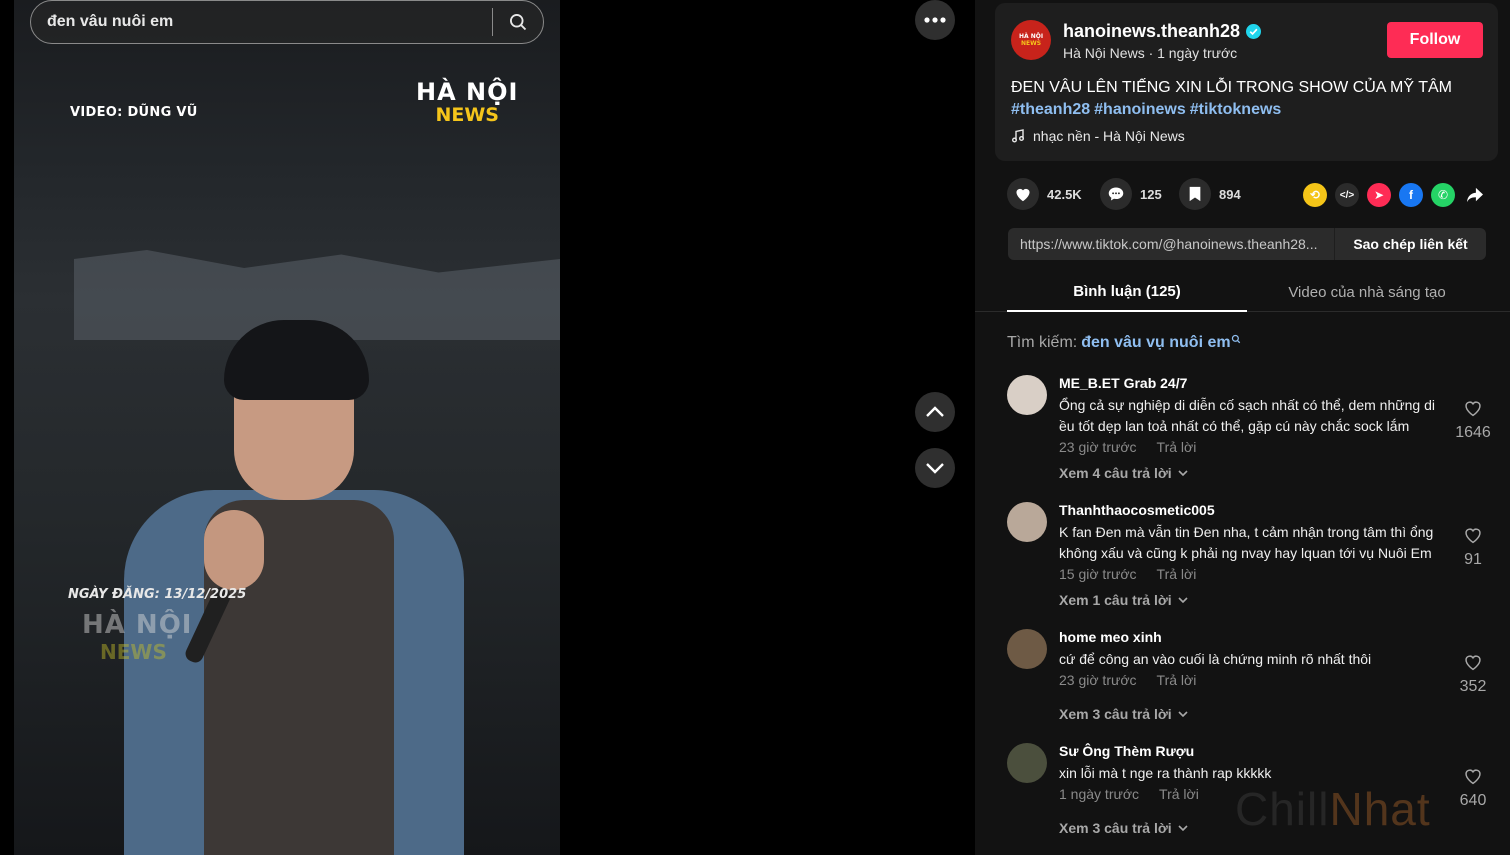 This screenshot has height=855, width=1510. What do you see at coordinates (1155, 343) in the screenshot?
I see `related-search-link: đen vâu vụ nuôi em` at bounding box center [1155, 343].